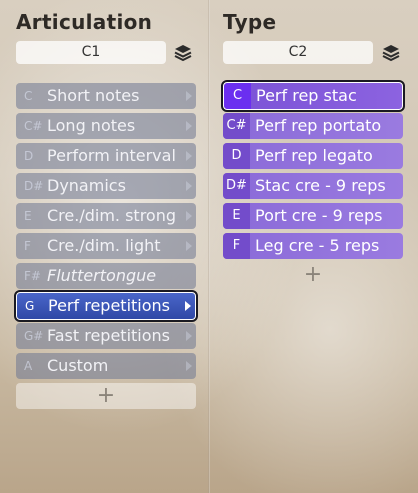 The height and width of the screenshot is (493, 418). Describe the element at coordinates (319, 215) in the screenshot. I see `item-label: Port cre - 9 reps` at that location.